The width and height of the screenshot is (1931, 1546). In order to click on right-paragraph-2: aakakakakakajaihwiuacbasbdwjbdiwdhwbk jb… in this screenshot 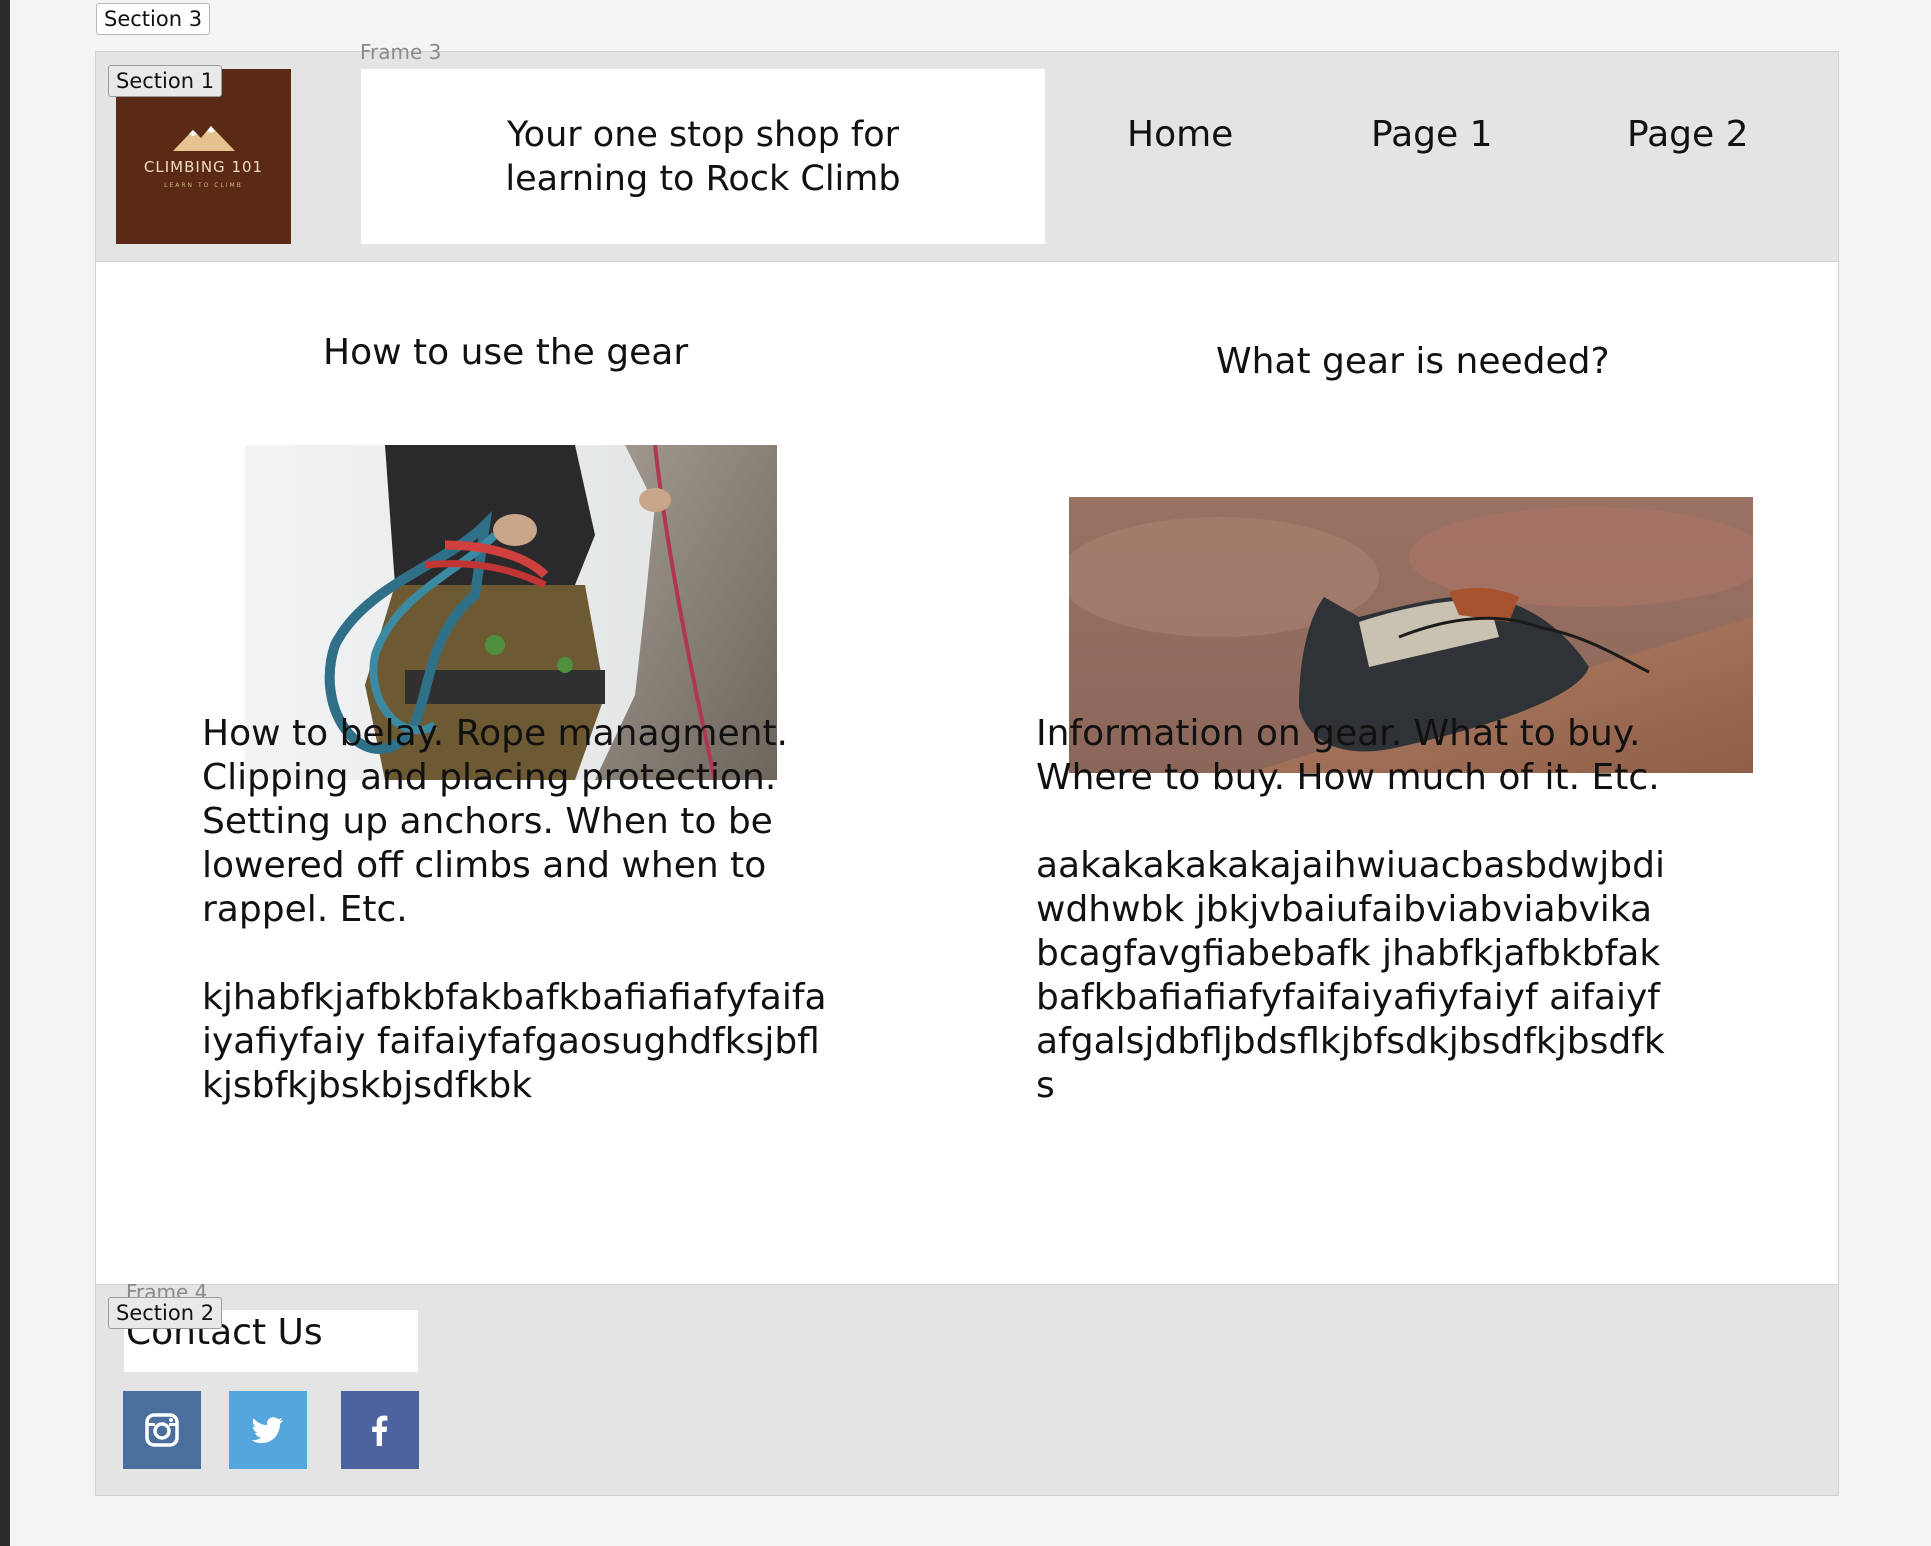, I will do `click(1351, 975)`.